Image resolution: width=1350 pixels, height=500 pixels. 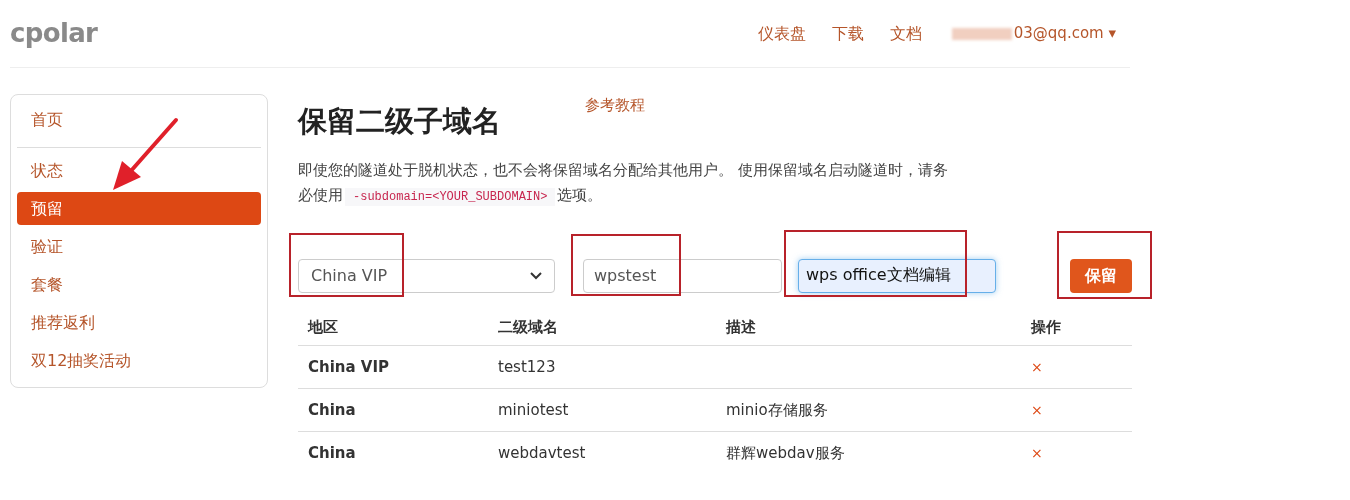 I want to click on table-cell: webdavtest, so click(x=542, y=453).